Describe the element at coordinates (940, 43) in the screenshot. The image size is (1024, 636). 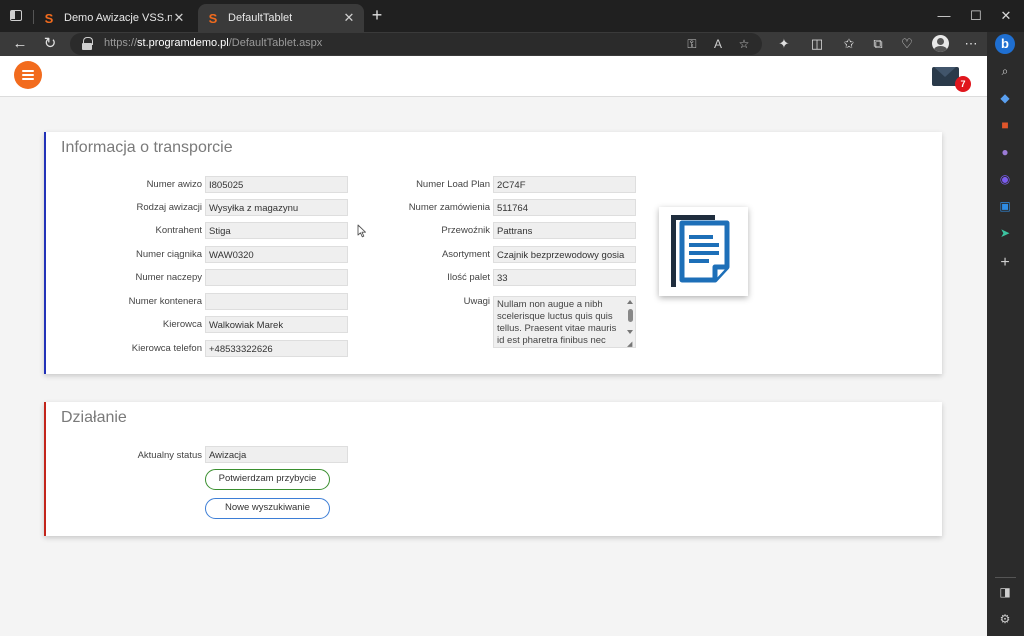
I see `profile-avatar-icon` at that location.